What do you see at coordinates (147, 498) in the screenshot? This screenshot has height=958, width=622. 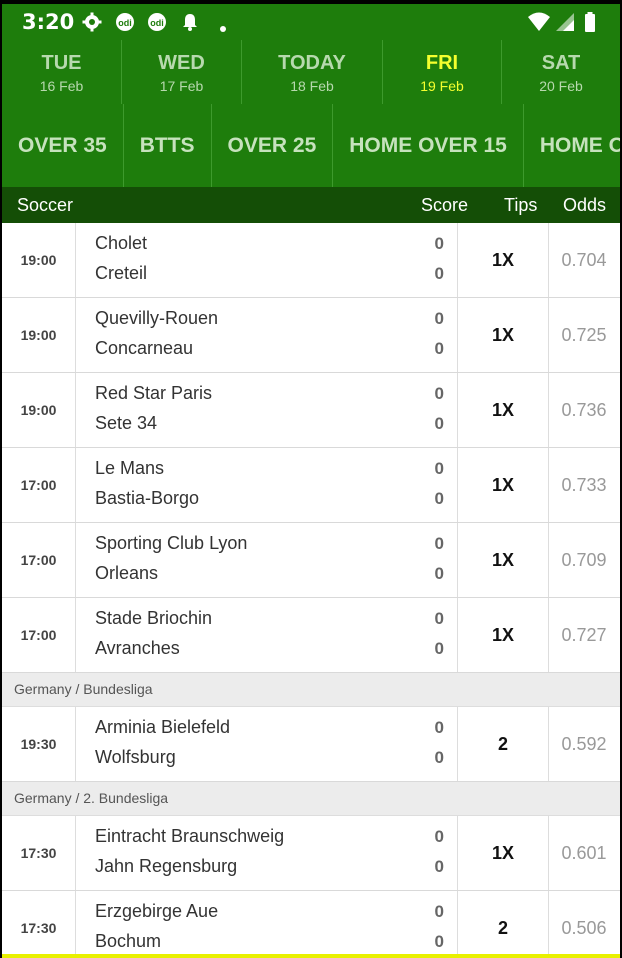 I see `away-team: Bastia-Borgo` at bounding box center [147, 498].